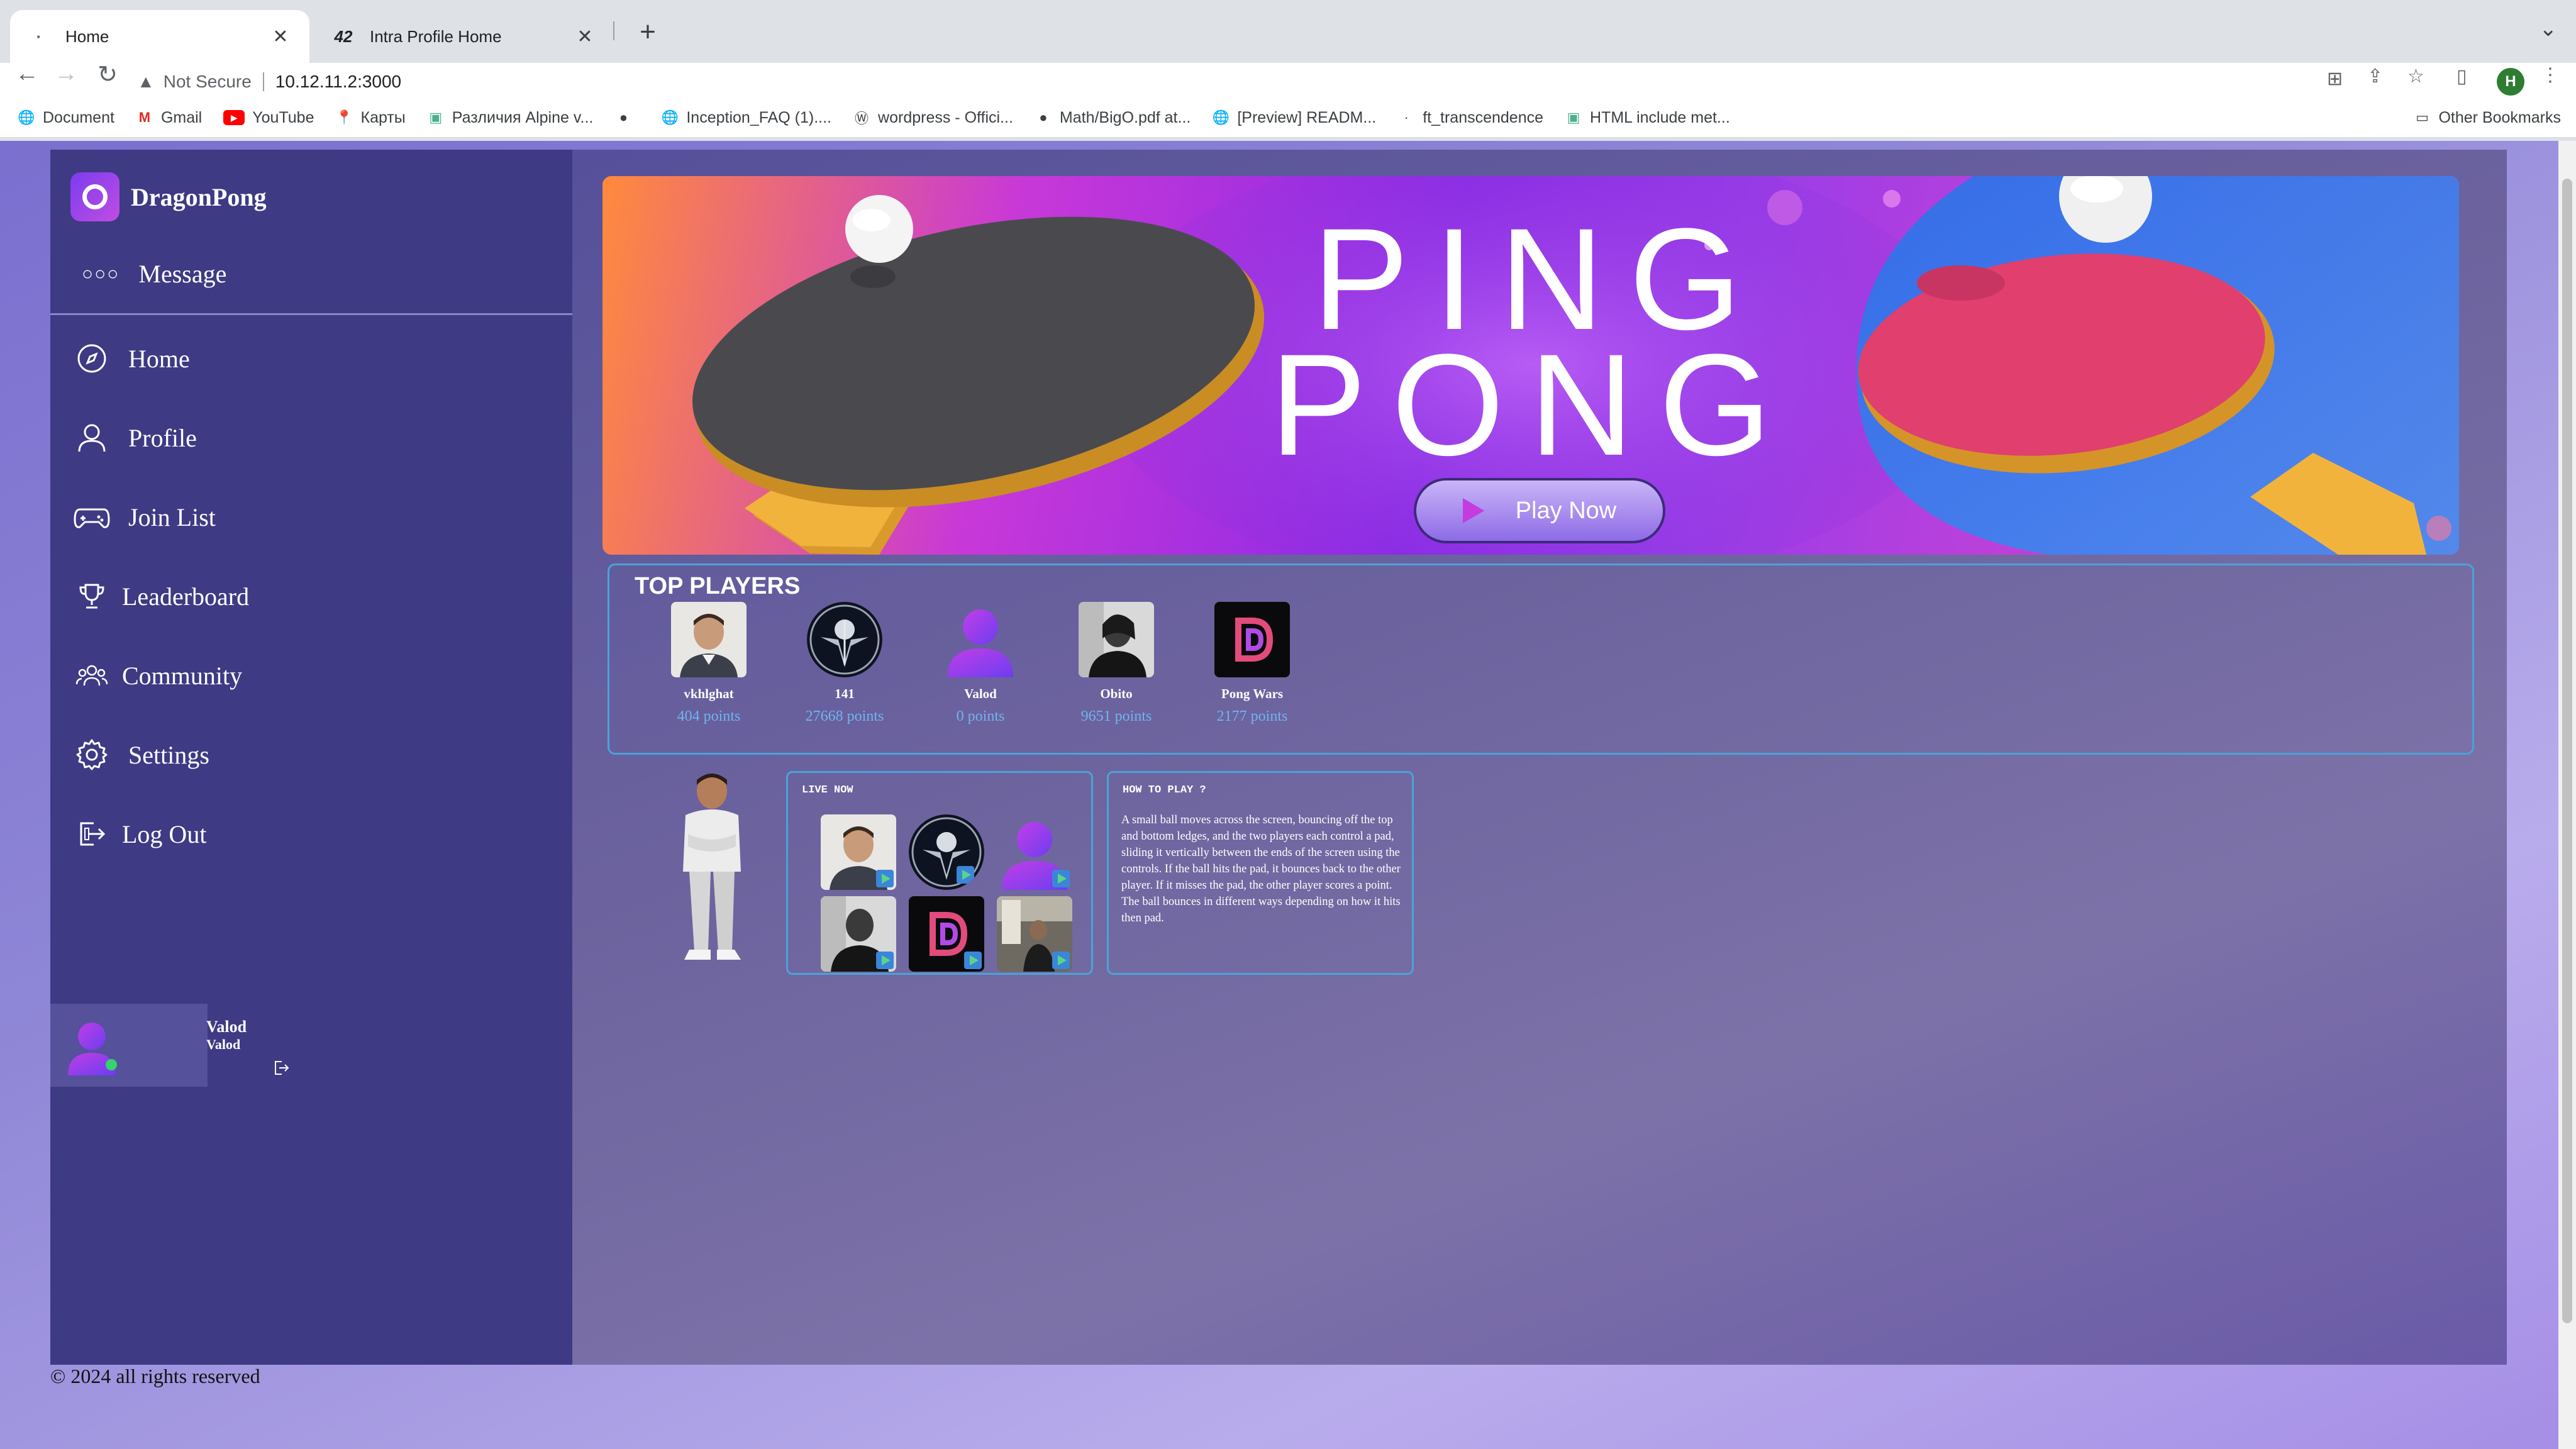  I want to click on play-now-label: Play Now, so click(1566, 510).